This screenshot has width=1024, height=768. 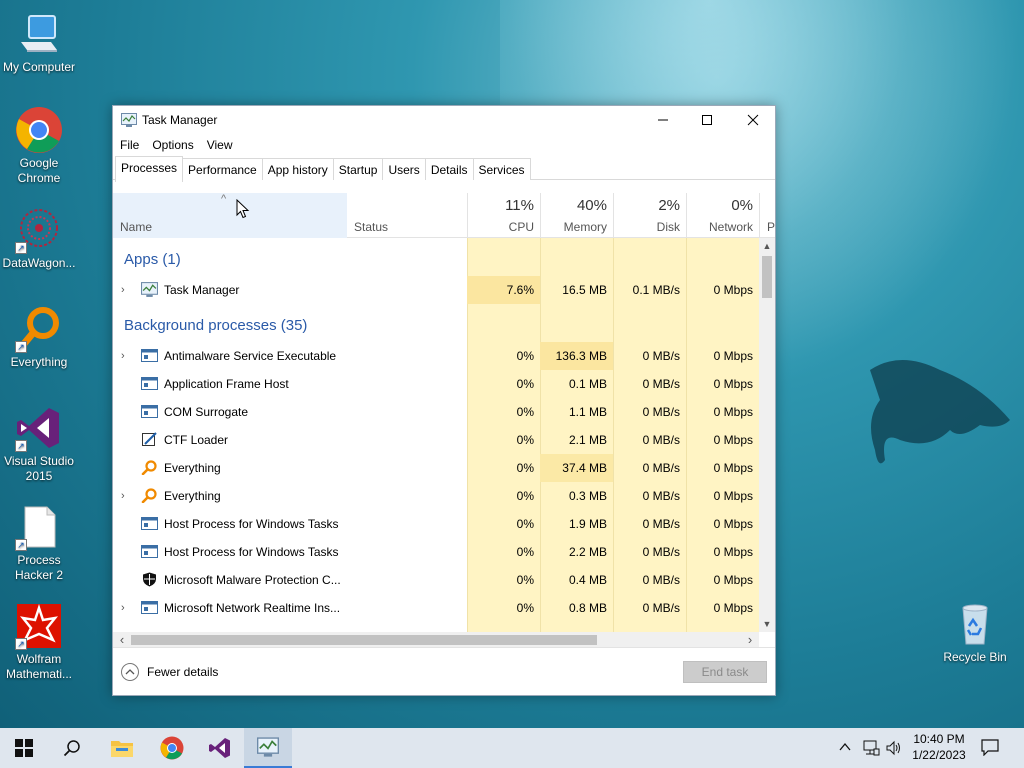 What do you see at coordinates (895, 748) in the screenshot?
I see `volume-tray-button` at bounding box center [895, 748].